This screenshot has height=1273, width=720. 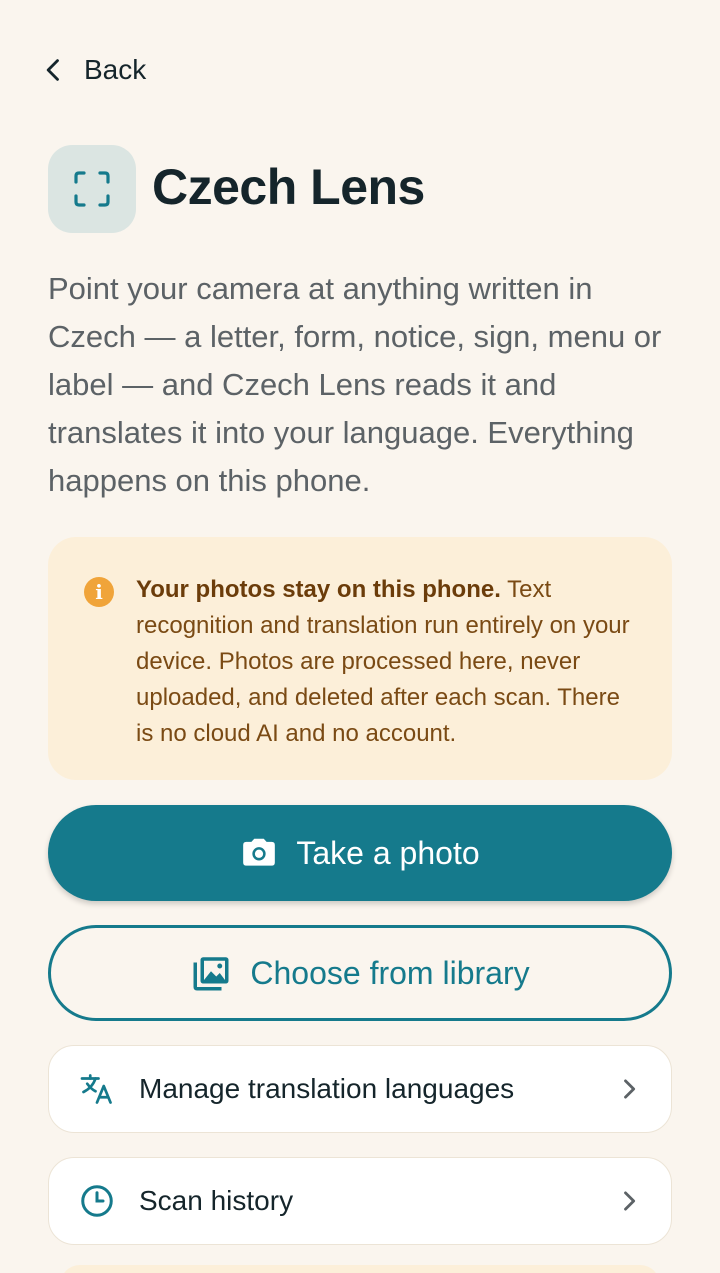 I want to click on take-photo-button: Take a photo, so click(x=360, y=853).